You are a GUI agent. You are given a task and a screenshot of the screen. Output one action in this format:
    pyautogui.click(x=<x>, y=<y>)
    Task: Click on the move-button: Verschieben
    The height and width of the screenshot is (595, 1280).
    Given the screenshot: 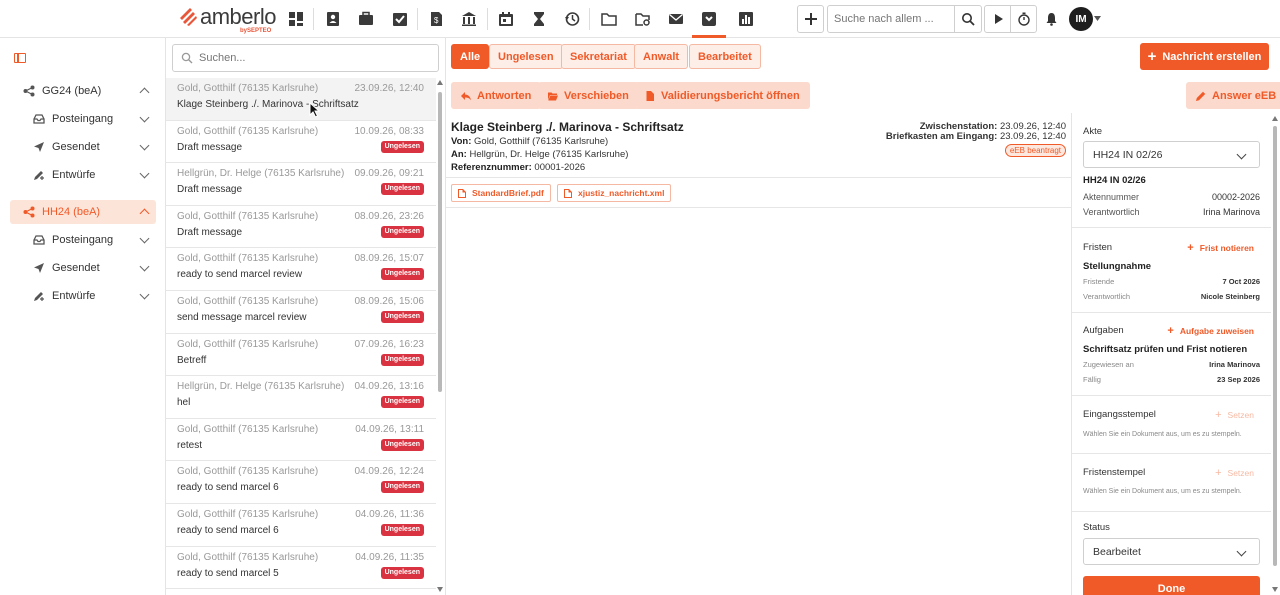 What is the action you would take?
    pyautogui.click(x=588, y=95)
    